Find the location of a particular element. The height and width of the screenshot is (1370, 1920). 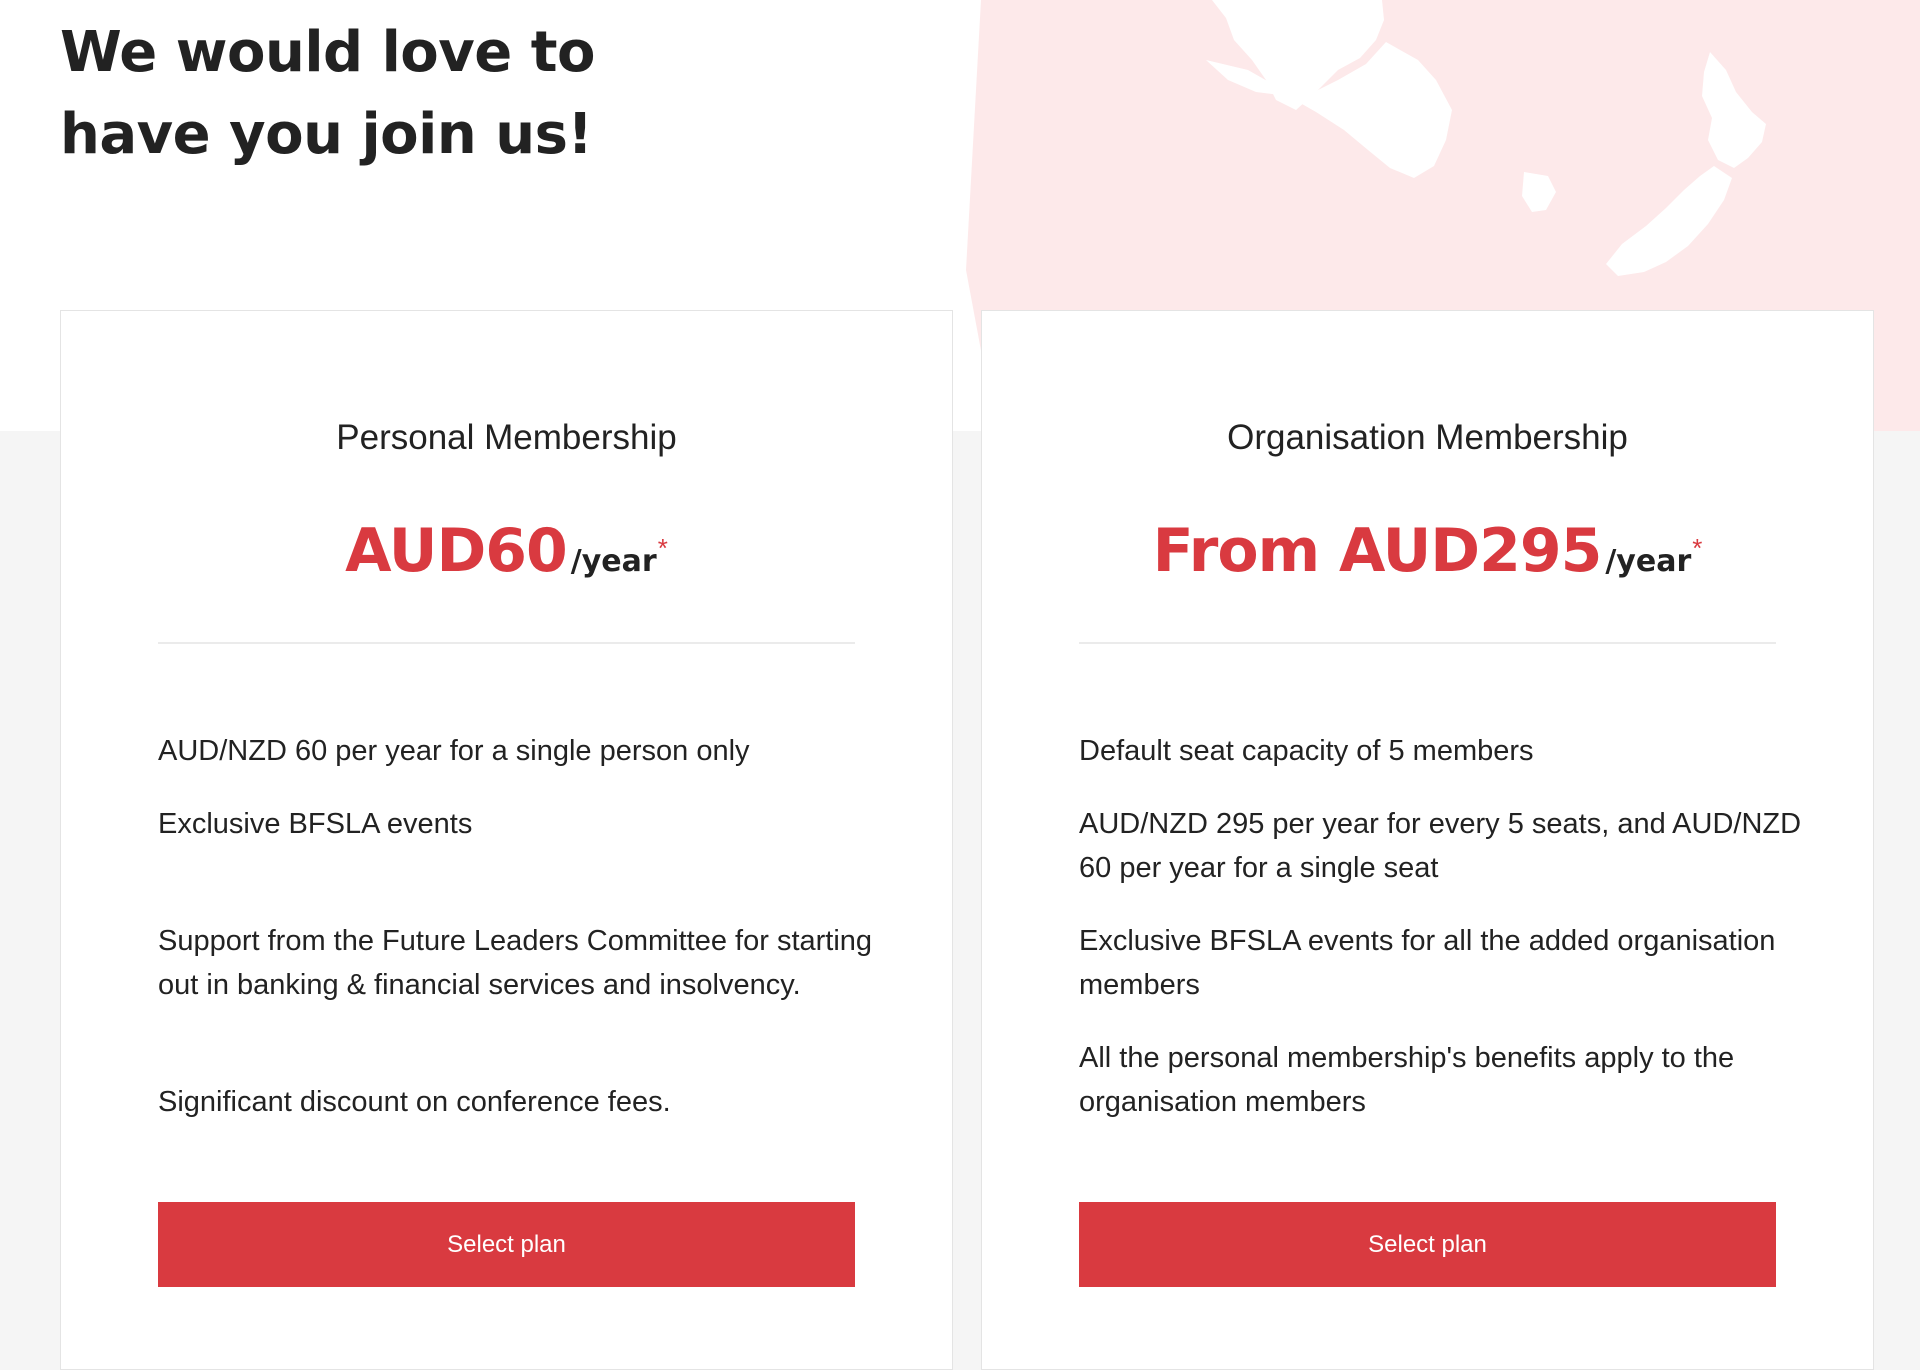

new-zealand-south-island-shape is located at coordinates (1669, 221).